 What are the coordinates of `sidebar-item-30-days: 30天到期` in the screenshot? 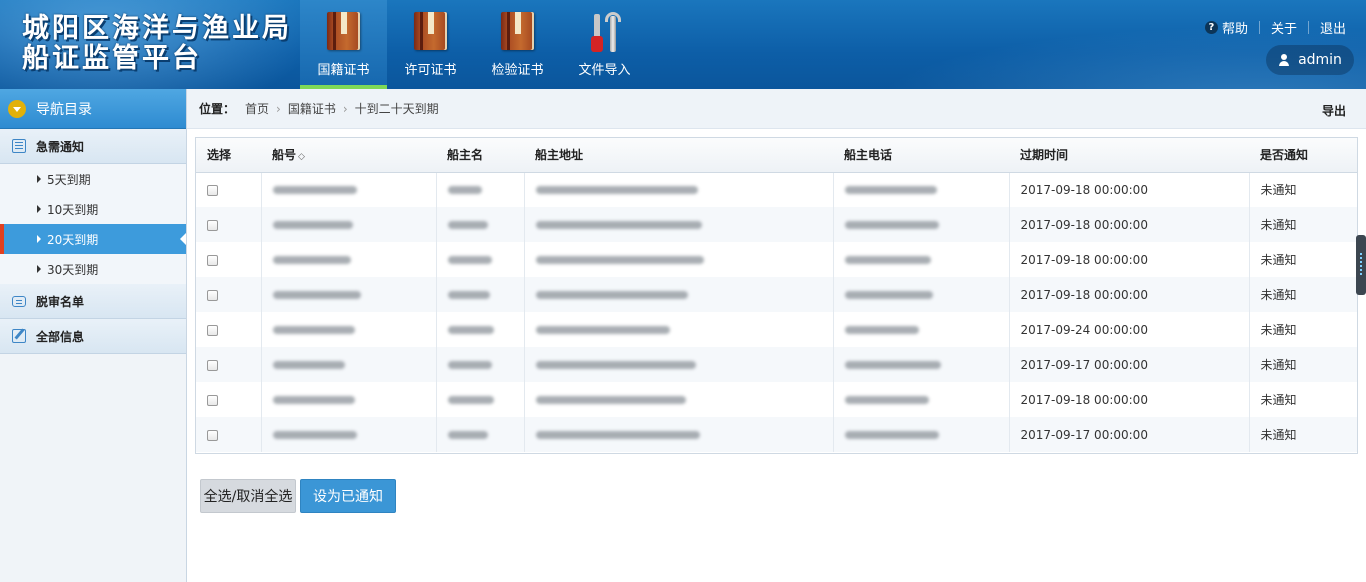 It's located at (93, 269).